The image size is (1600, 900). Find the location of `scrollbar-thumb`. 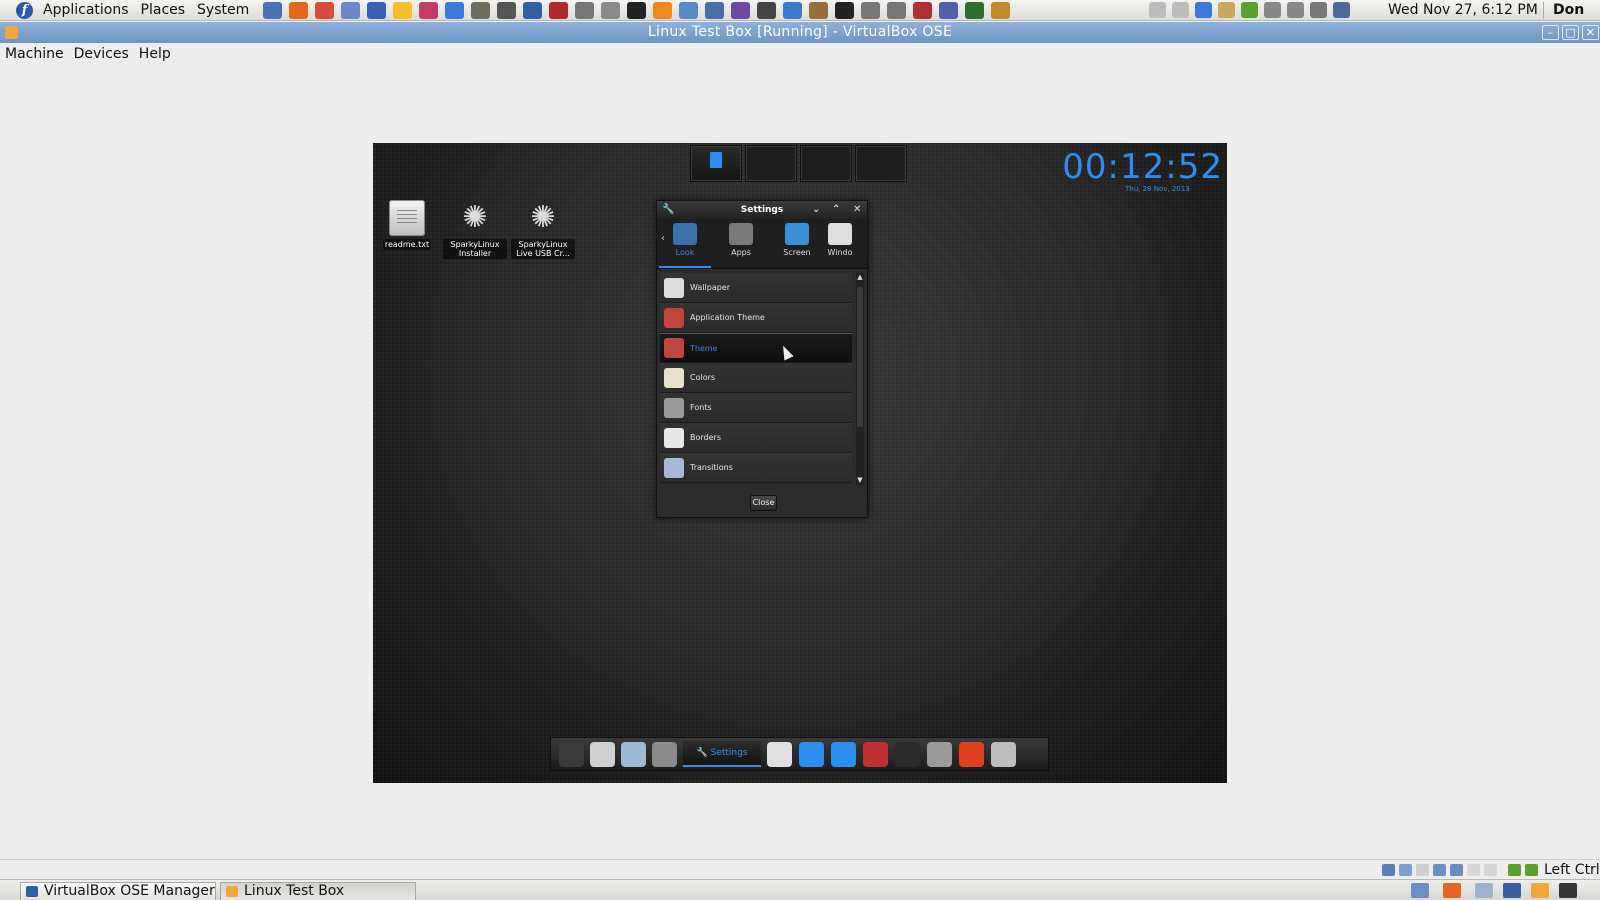

scrollbar-thumb is located at coordinates (860, 357).